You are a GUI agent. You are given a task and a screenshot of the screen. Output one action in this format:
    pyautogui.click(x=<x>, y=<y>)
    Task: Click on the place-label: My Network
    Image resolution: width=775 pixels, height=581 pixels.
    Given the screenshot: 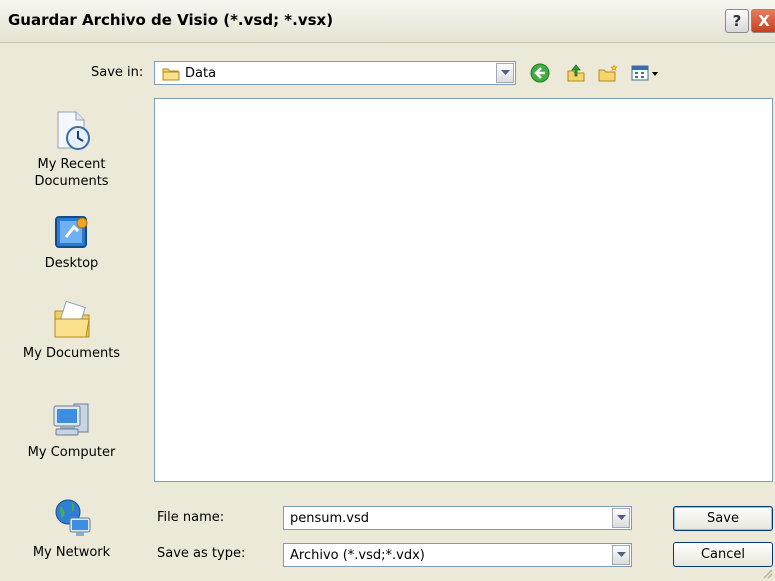 What is the action you would take?
    pyautogui.click(x=71, y=552)
    